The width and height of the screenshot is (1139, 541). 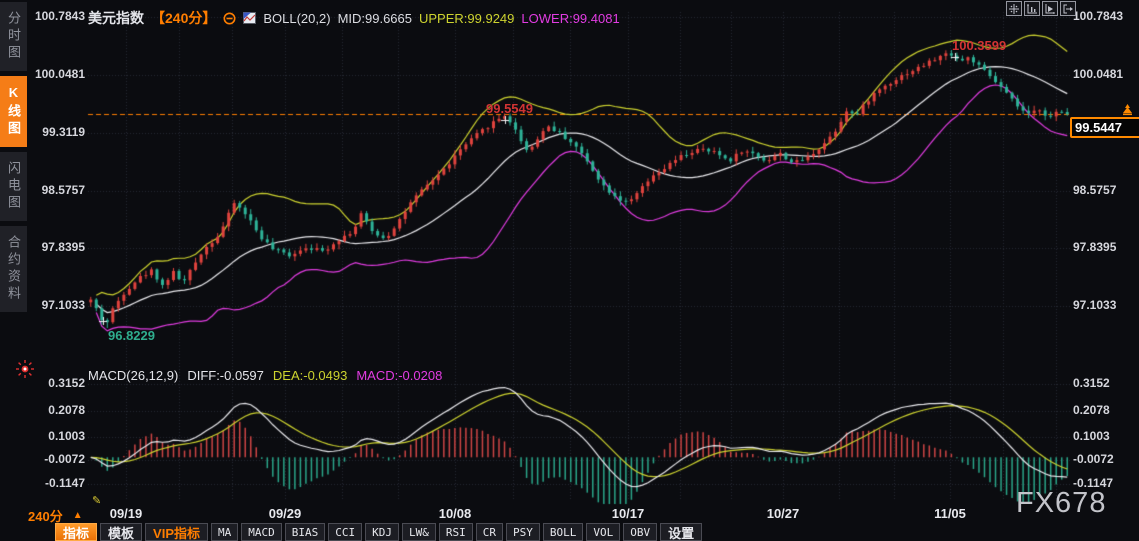 What do you see at coordinates (1041, 8) in the screenshot?
I see `chart-tools` at bounding box center [1041, 8].